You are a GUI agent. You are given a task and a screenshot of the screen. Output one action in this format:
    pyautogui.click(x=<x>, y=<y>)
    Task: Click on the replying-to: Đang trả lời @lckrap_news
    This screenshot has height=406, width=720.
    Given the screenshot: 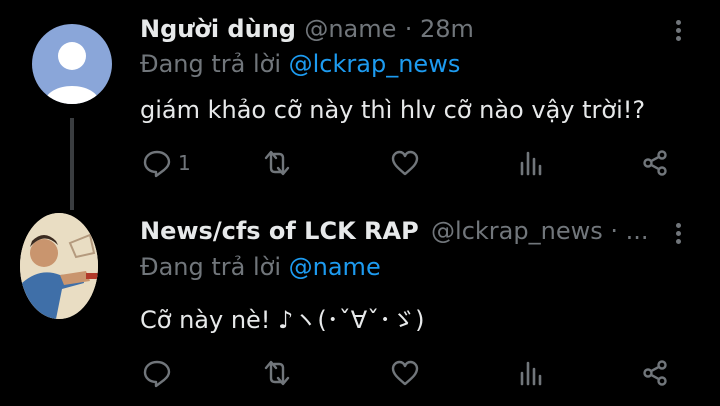 What is the action you would take?
    pyautogui.click(x=300, y=64)
    